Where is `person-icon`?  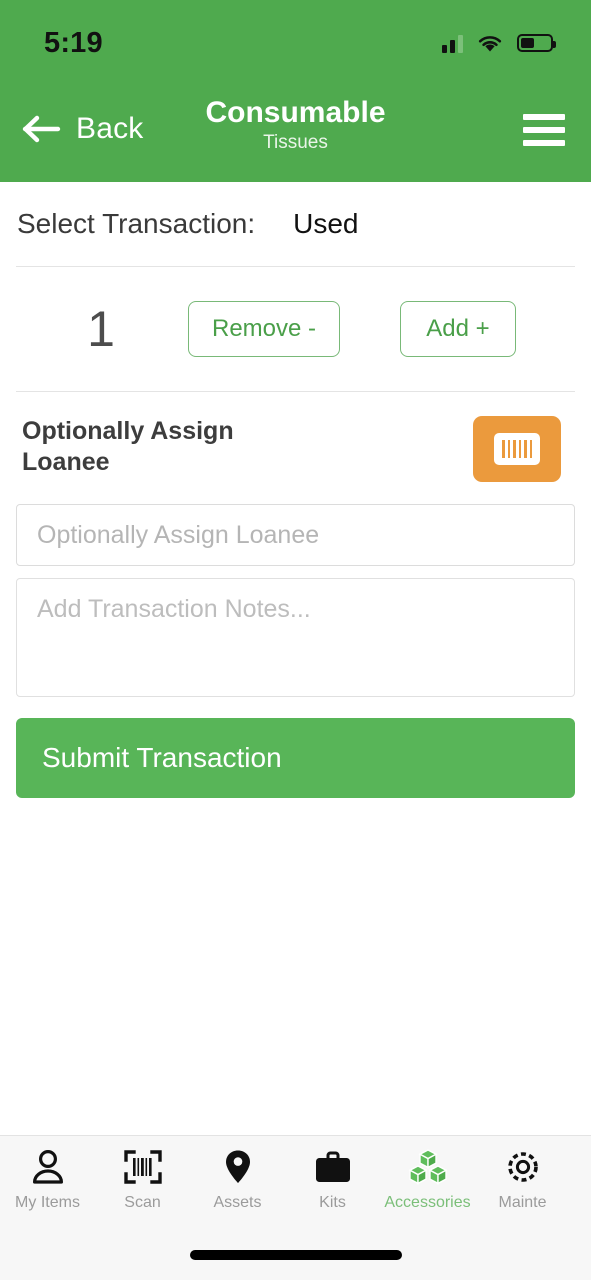 person-icon is located at coordinates (48, 1167).